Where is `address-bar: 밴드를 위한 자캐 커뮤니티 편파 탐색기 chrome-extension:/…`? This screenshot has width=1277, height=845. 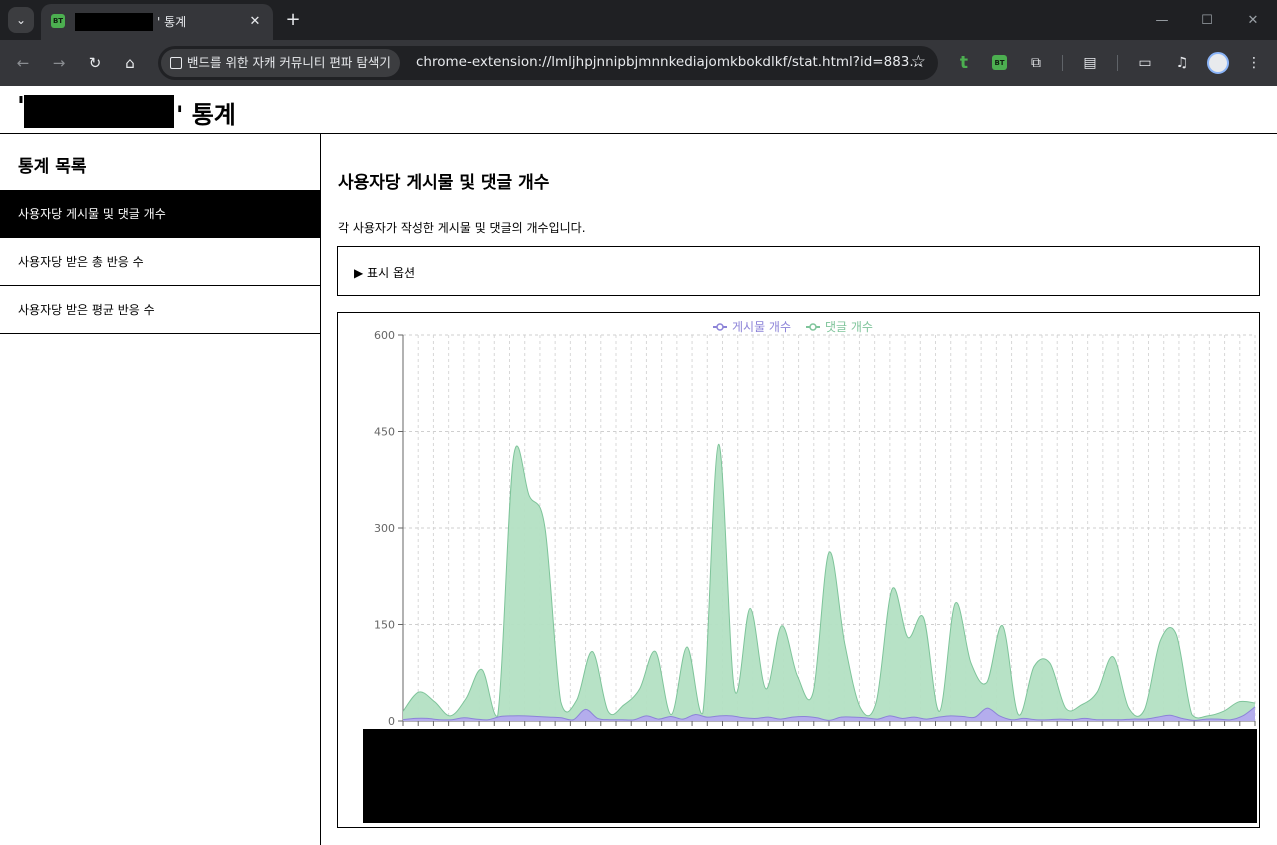 address-bar: 밴드를 위한 자캐 커뮤니티 편파 탐색기 chrome-extension:/… is located at coordinates (548, 63).